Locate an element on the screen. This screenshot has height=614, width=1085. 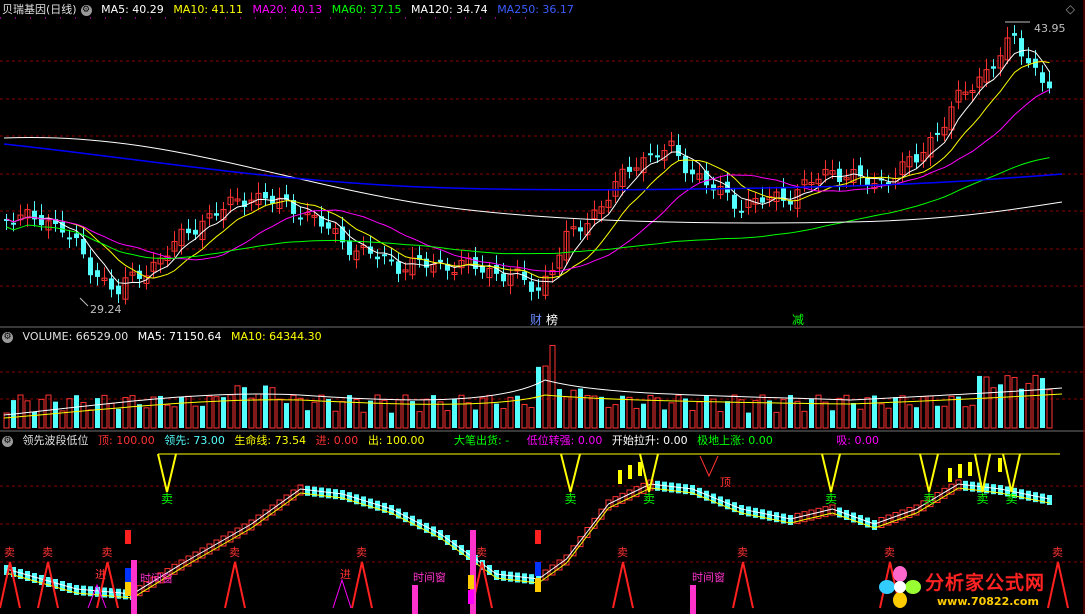
enter-label: 进 is located at coordinates (345, 574).